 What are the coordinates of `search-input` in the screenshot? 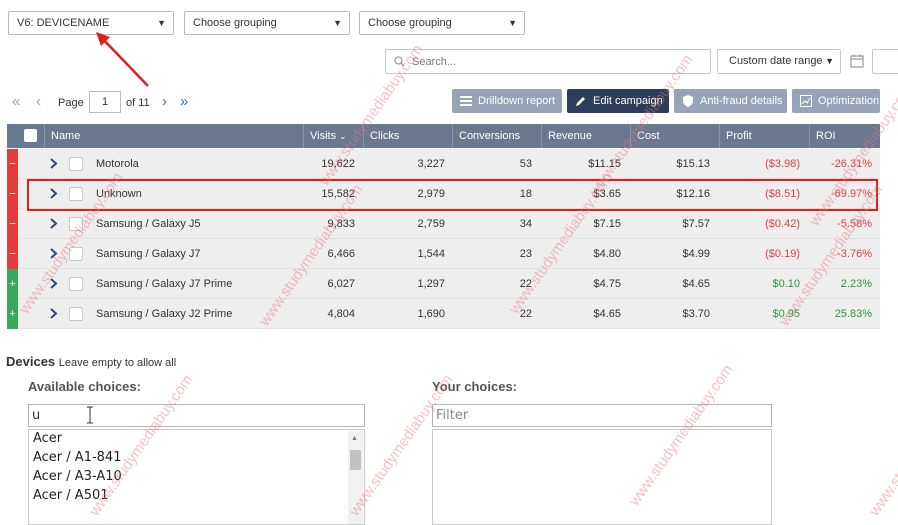 It's located at (555, 61).